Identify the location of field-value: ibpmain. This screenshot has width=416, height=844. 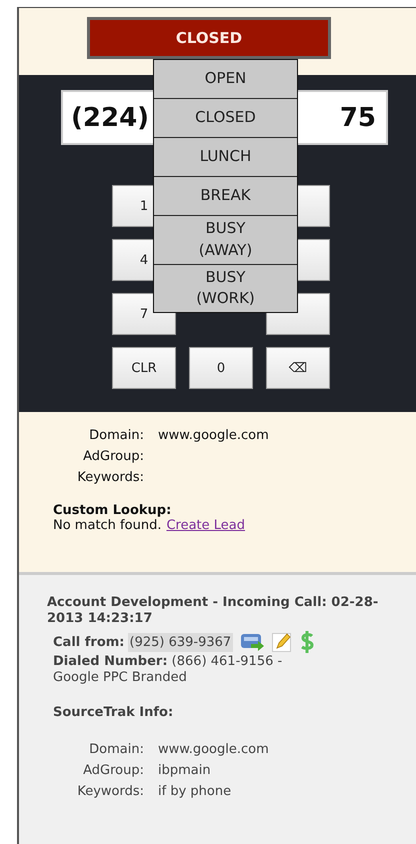
(185, 770).